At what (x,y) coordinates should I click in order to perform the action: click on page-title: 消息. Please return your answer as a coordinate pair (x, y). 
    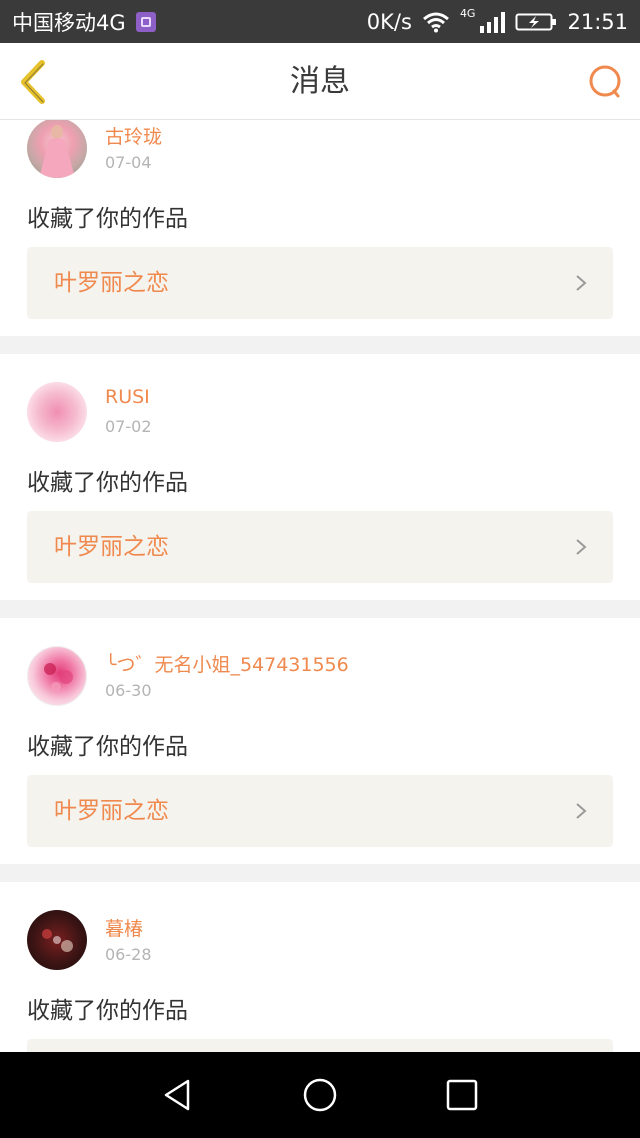
    Looking at the image, I should click on (320, 81).